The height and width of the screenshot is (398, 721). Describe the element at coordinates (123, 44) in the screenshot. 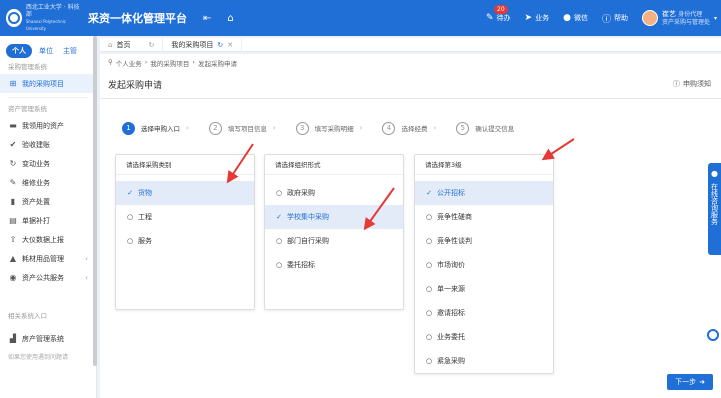

I see `tab-home-label: 首页` at that location.